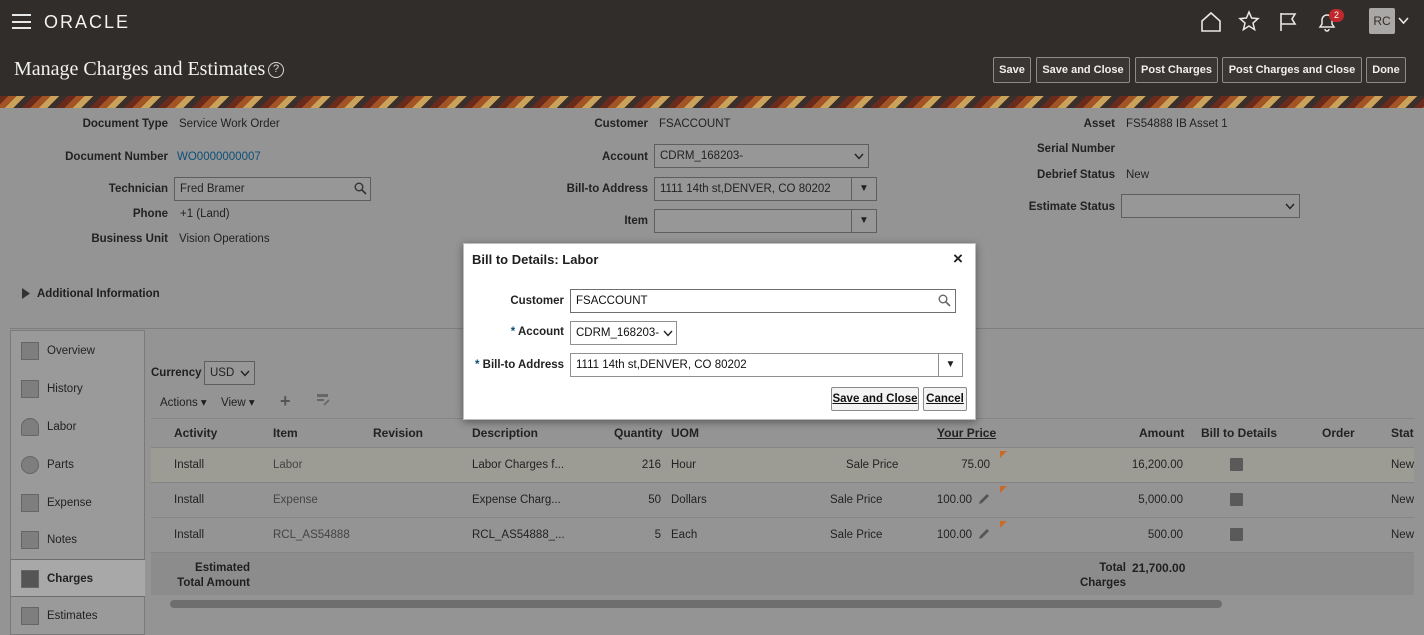 The width and height of the screenshot is (1424, 635). Describe the element at coordinates (1102, 583) in the screenshot. I see `total-charges-label-line2: Charges` at that location.